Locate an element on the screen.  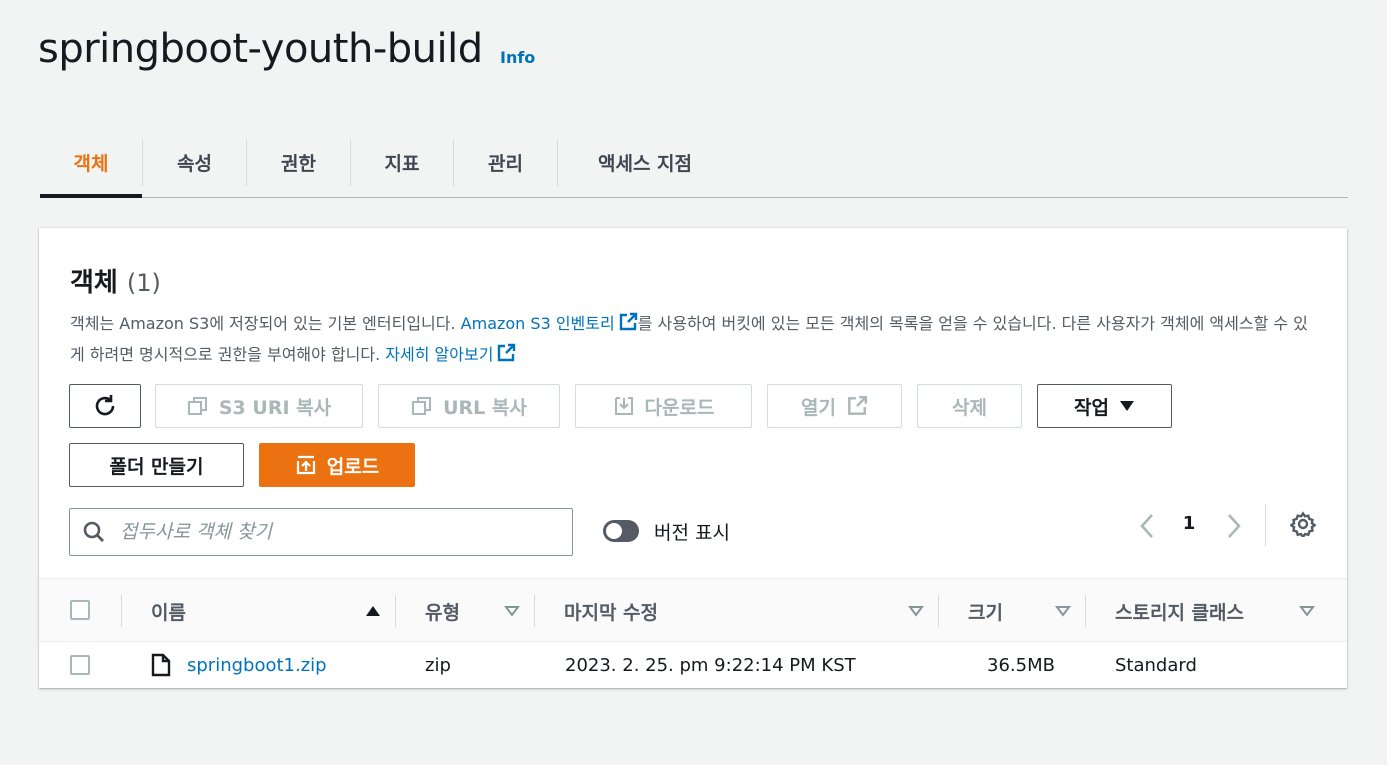
learn-more-label: 자세히 알아보기 is located at coordinates (439, 354).